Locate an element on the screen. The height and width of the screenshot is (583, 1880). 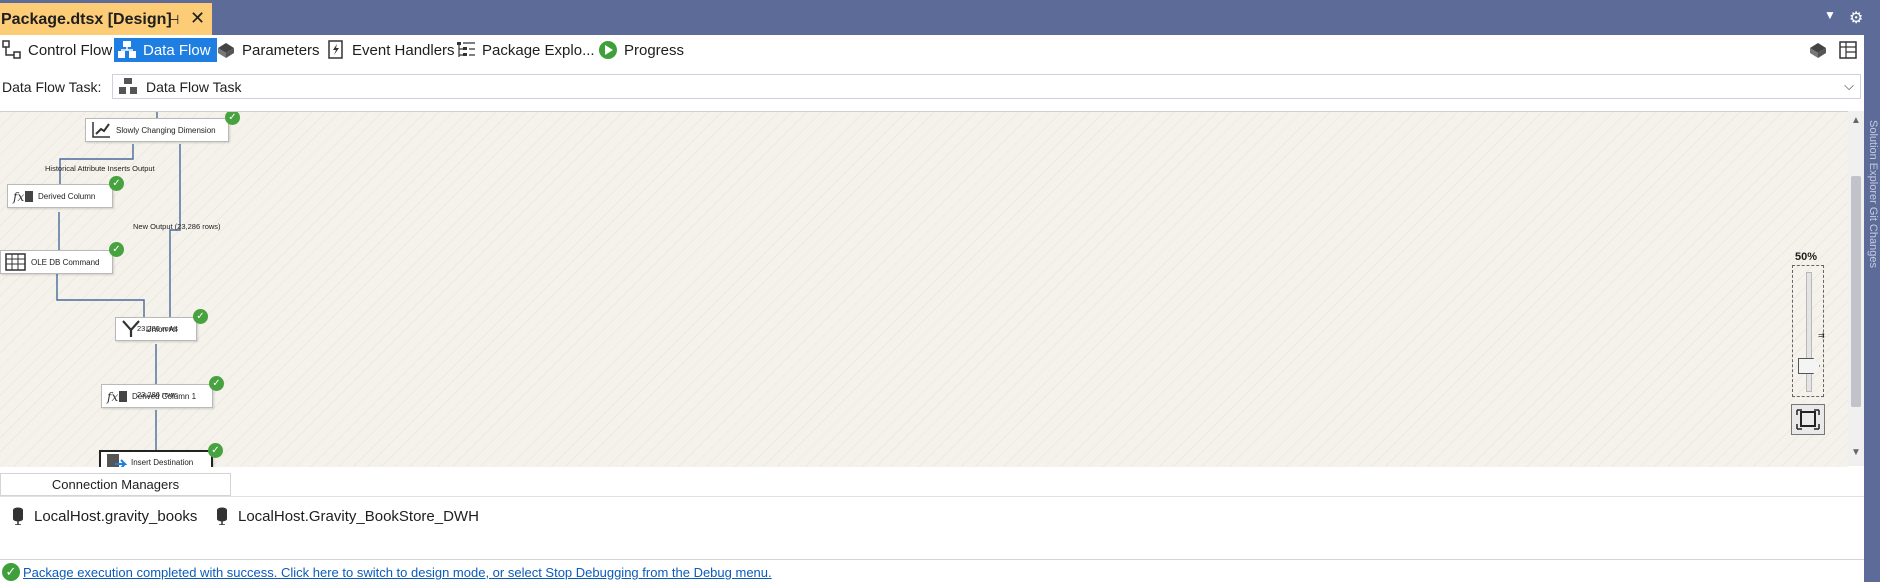
gear-icon: ⚙ is located at coordinates (1856, 18).